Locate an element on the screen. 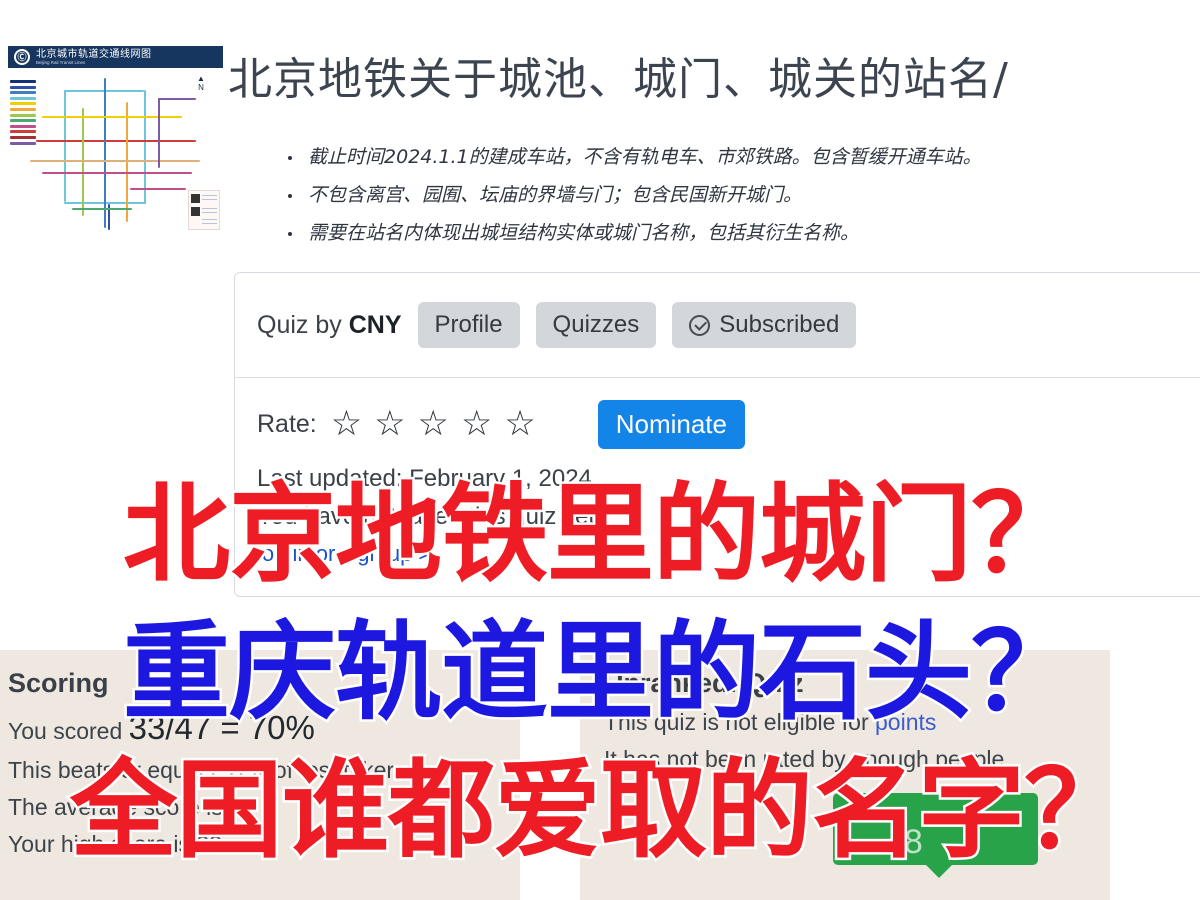 This screenshot has width=1200, height=900. list-item: 截止时间2024.1.1的建成车站，不含有轨电车、市郊铁路。包含暂缓开通车站。 is located at coordinates (694, 157).